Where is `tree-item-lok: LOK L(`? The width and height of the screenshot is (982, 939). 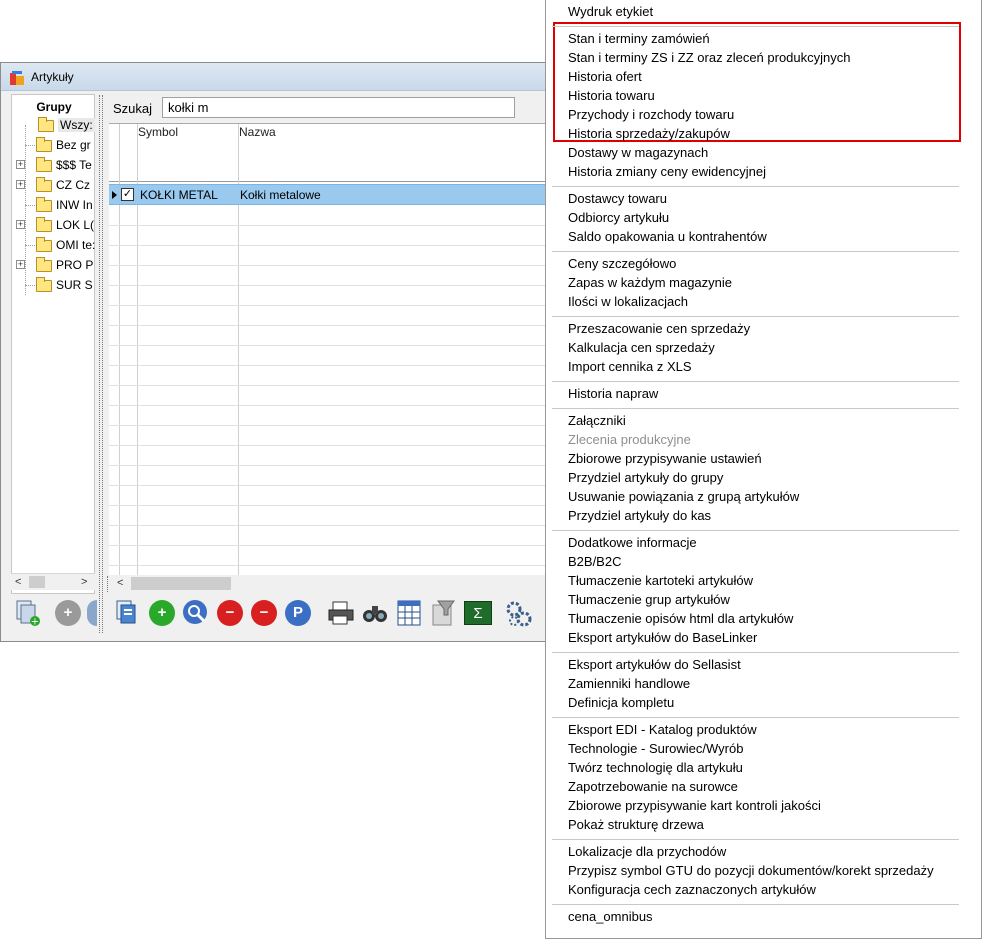
tree-item-lok: LOK L( is located at coordinates (66, 225).